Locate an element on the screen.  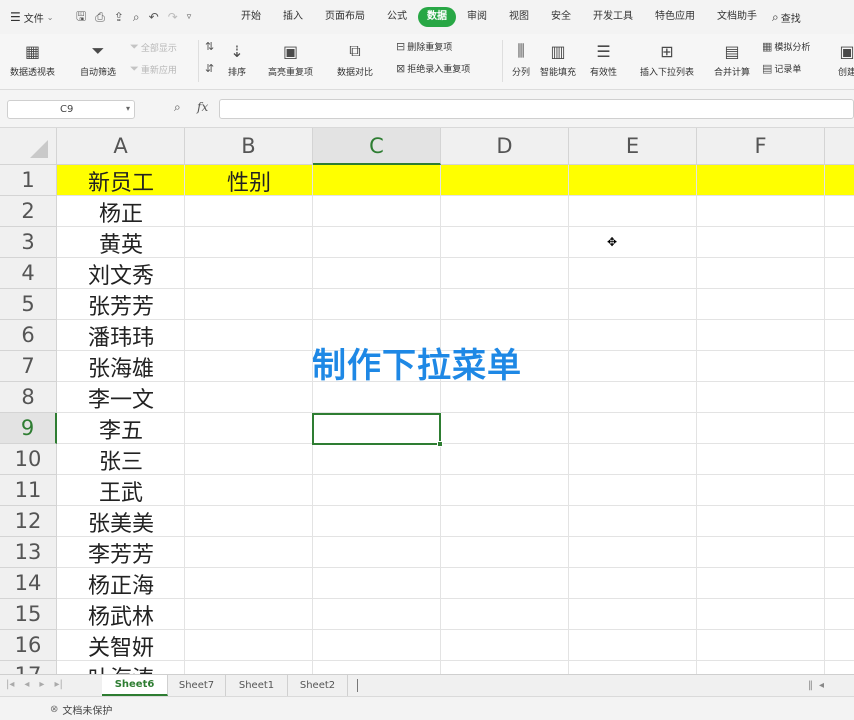
row-header-8: 8 is located at coordinates (28, 397).